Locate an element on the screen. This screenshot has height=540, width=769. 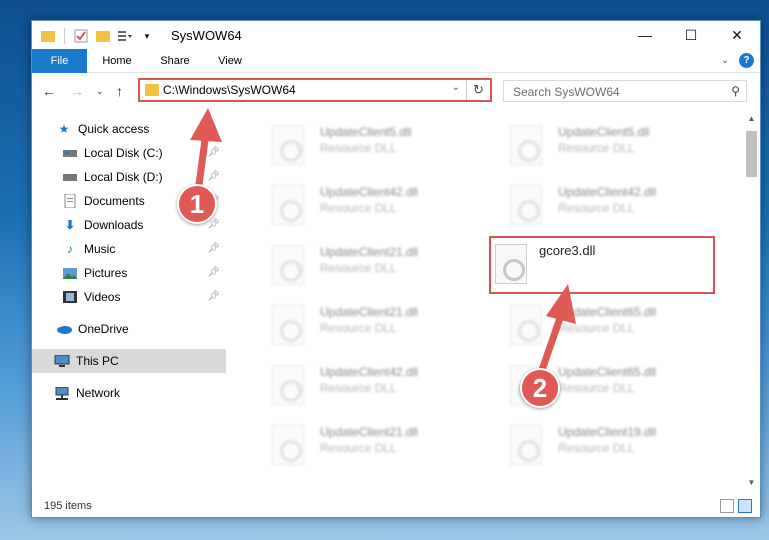
scroll-down-icon: ▼ is located at coordinates (751, 483).